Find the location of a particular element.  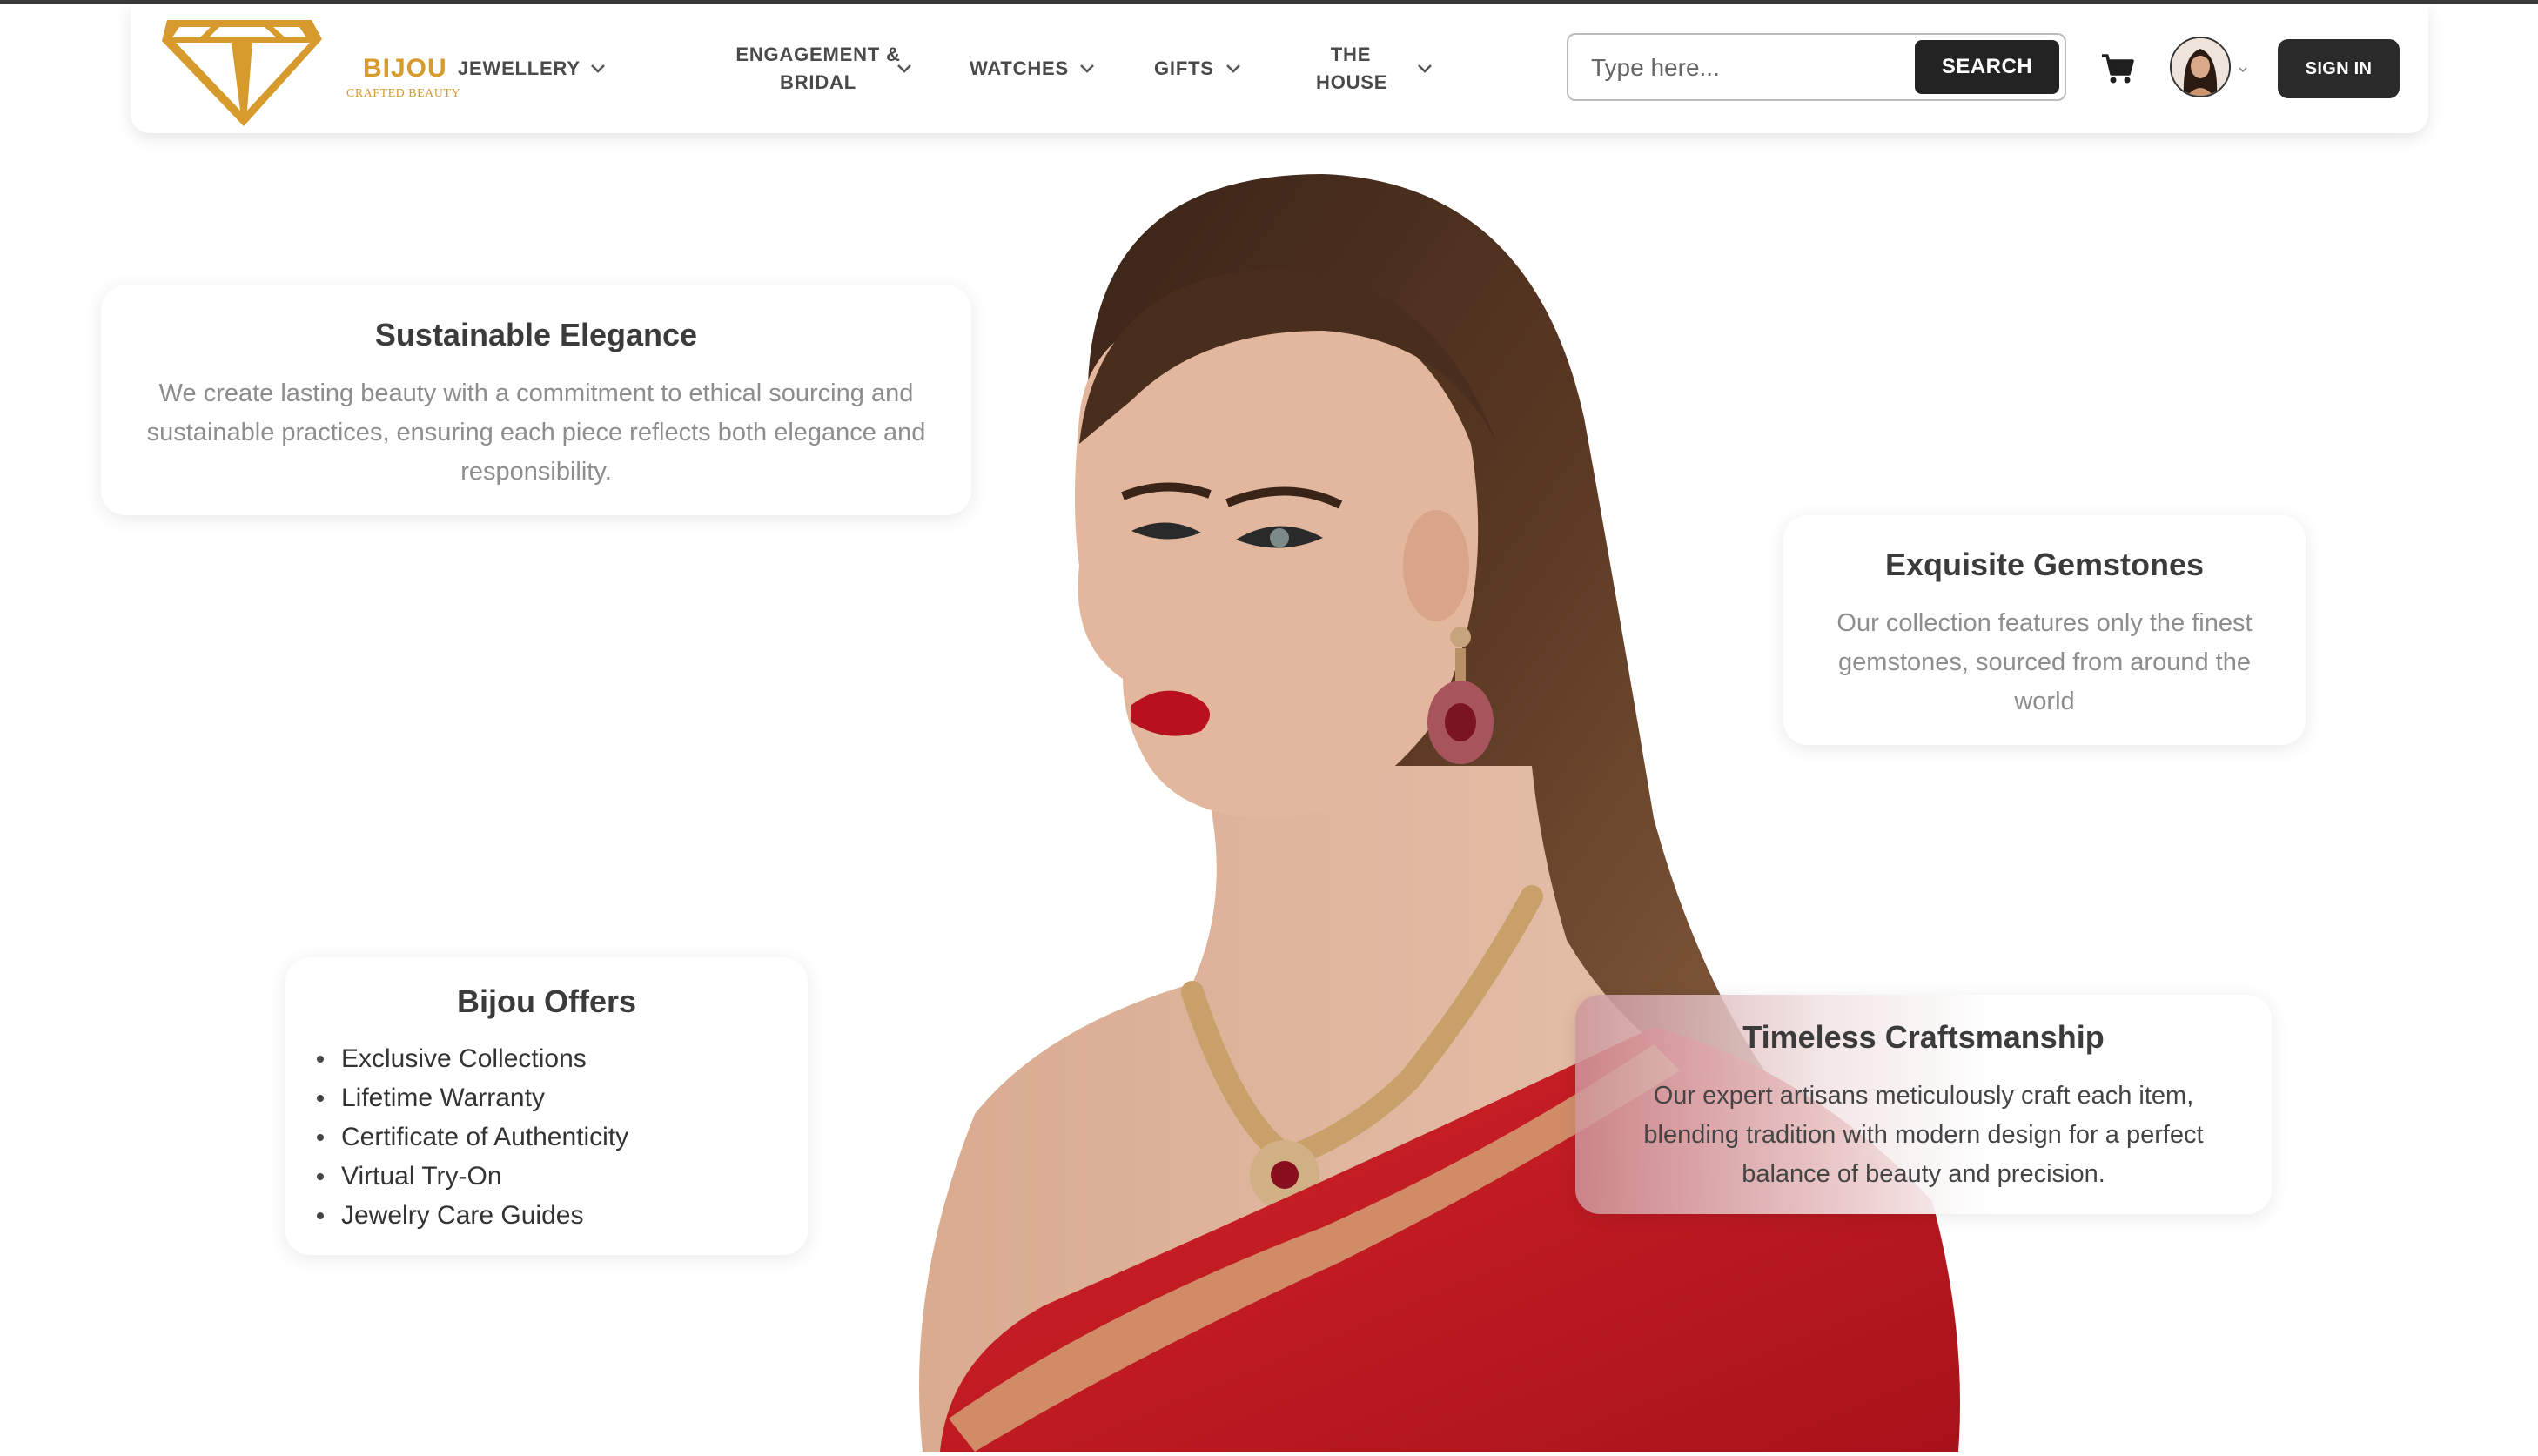

card-title: Timeless Craftsmanship is located at coordinates (1924, 1037).